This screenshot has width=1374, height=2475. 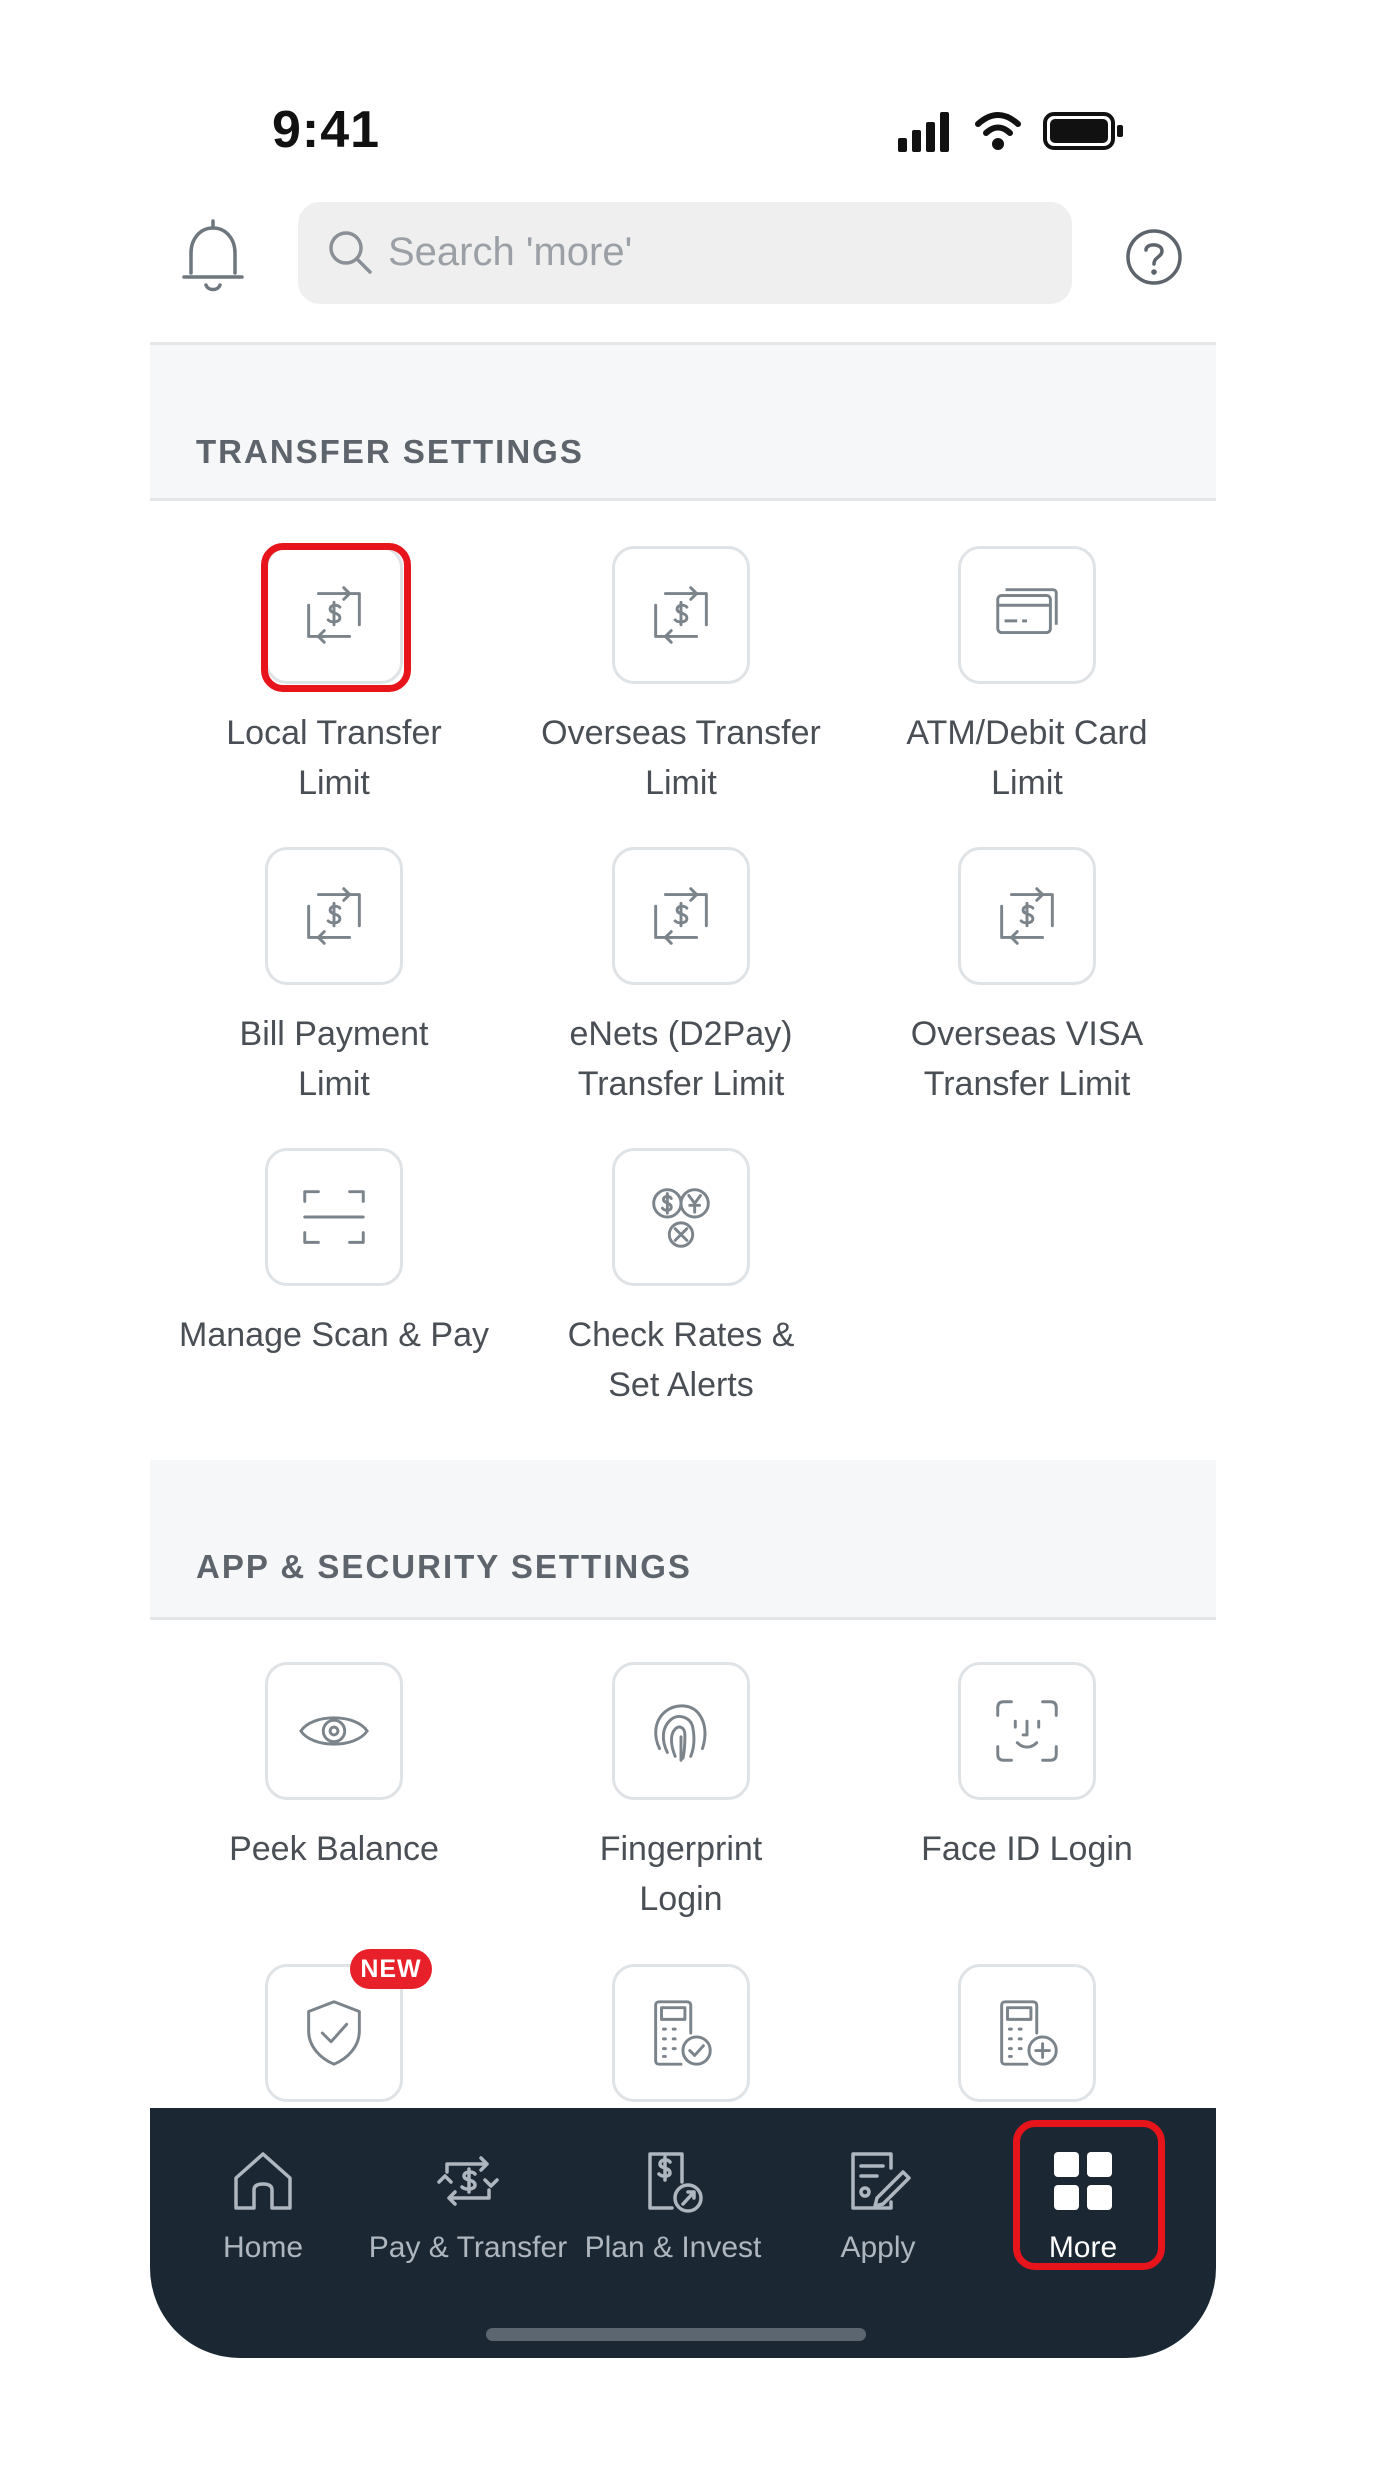 I want to click on plan-invest-icon, so click(x=675, y=2182).